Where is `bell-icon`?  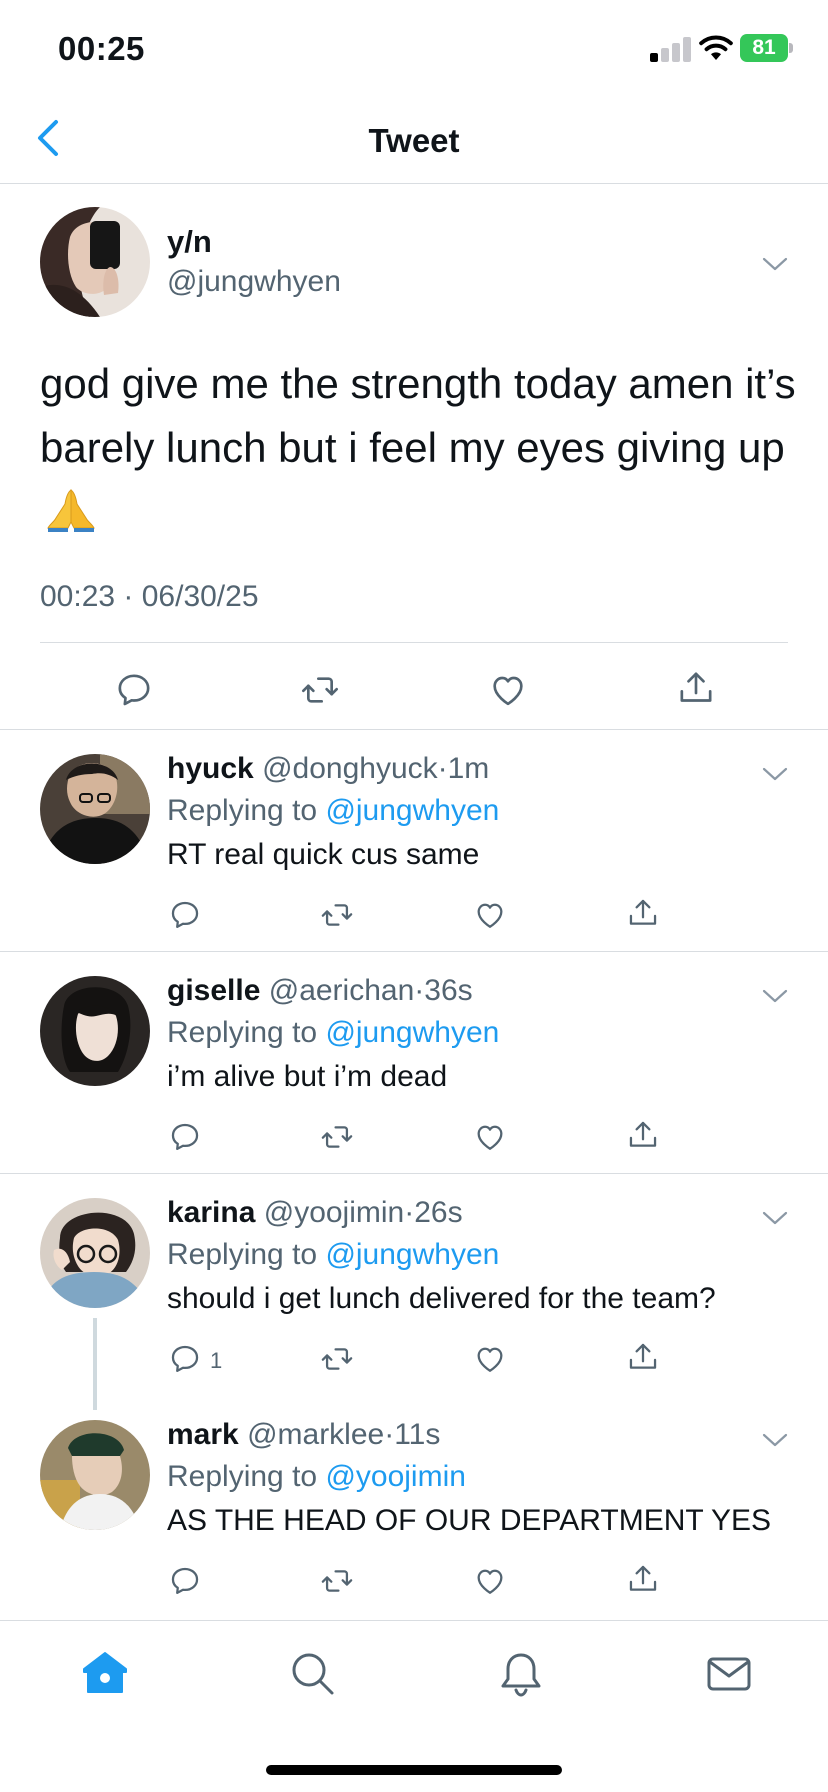 bell-icon is located at coordinates (521, 1674).